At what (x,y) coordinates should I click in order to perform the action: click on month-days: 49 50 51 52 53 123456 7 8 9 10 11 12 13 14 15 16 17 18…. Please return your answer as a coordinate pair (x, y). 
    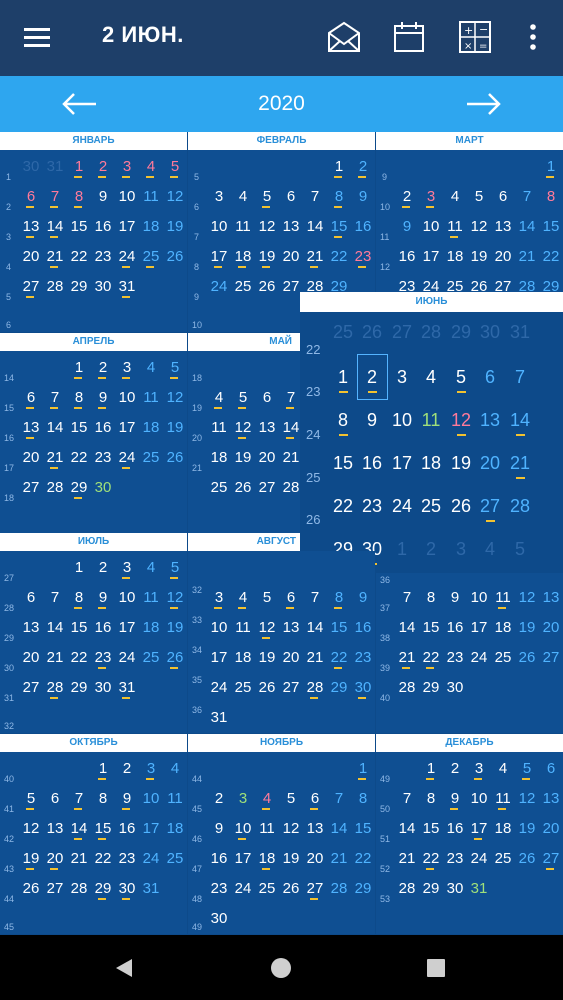
    Looking at the image, I should click on (469, 843).